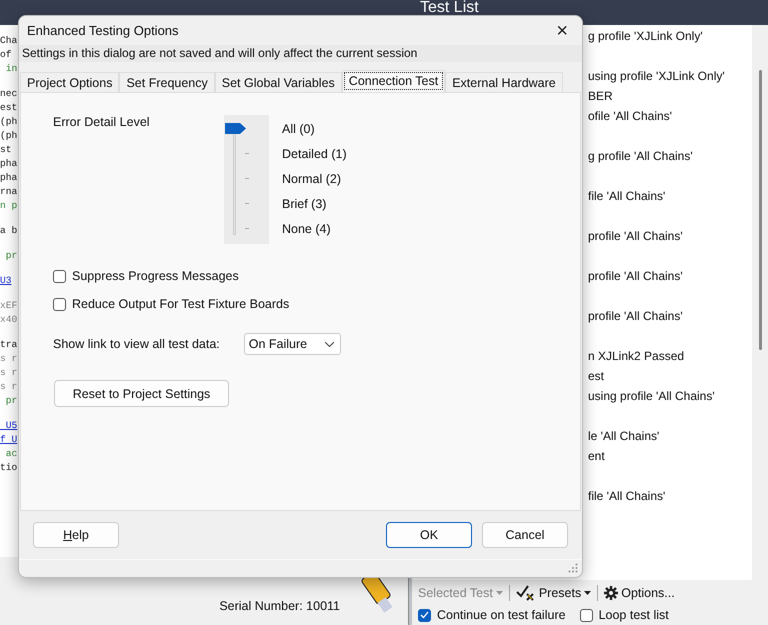 This screenshot has height=625, width=768. Describe the element at coordinates (449, 8) in the screenshot. I see `panel-title: Test List` at that location.